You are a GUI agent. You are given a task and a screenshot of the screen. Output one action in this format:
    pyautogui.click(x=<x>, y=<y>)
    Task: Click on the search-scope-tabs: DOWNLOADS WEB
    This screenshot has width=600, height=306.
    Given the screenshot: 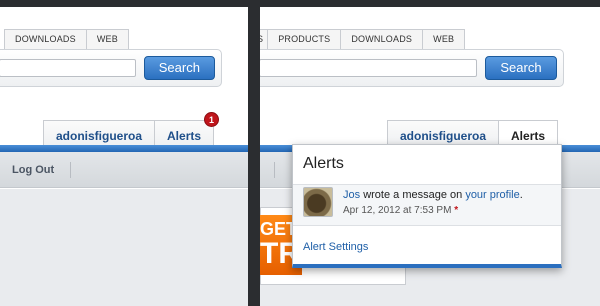 What is the action you would take?
    pyautogui.click(x=66, y=39)
    